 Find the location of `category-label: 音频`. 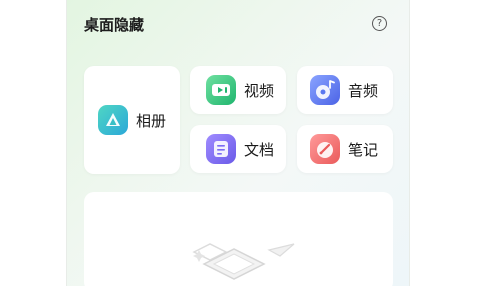

category-label: 音频 is located at coordinates (363, 90).